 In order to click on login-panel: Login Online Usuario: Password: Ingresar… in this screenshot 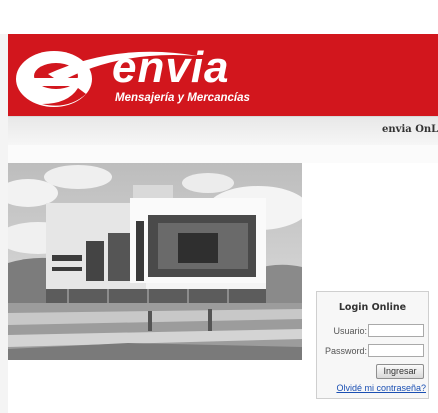, I will do `click(372, 345)`.